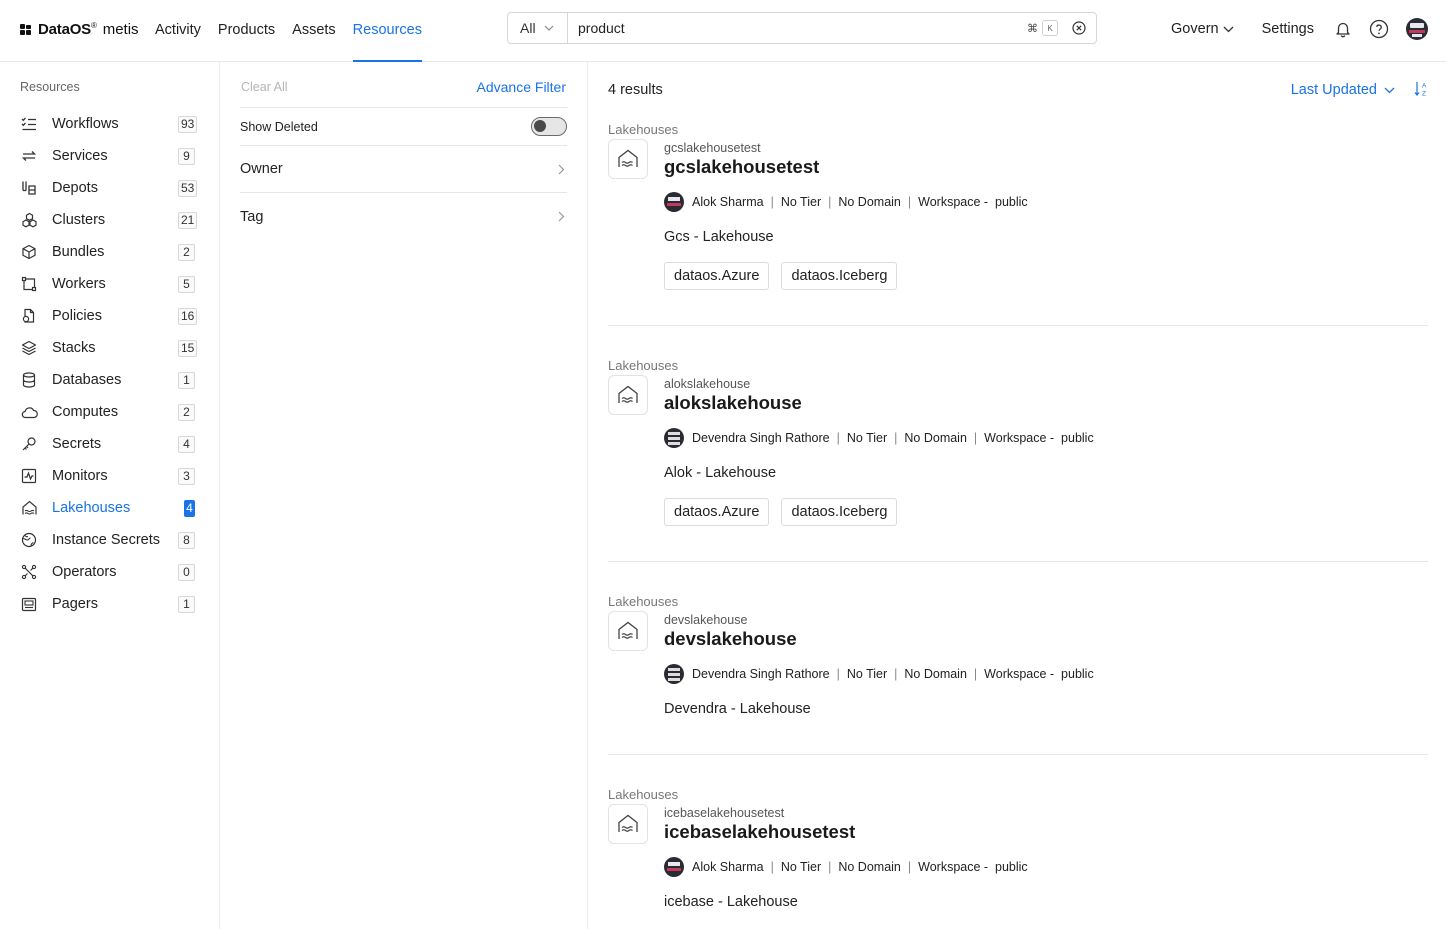 The height and width of the screenshot is (929, 1446). Describe the element at coordinates (288, 31) in the screenshot. I see `main-nav: Activity Products Assets Resources` at that location.